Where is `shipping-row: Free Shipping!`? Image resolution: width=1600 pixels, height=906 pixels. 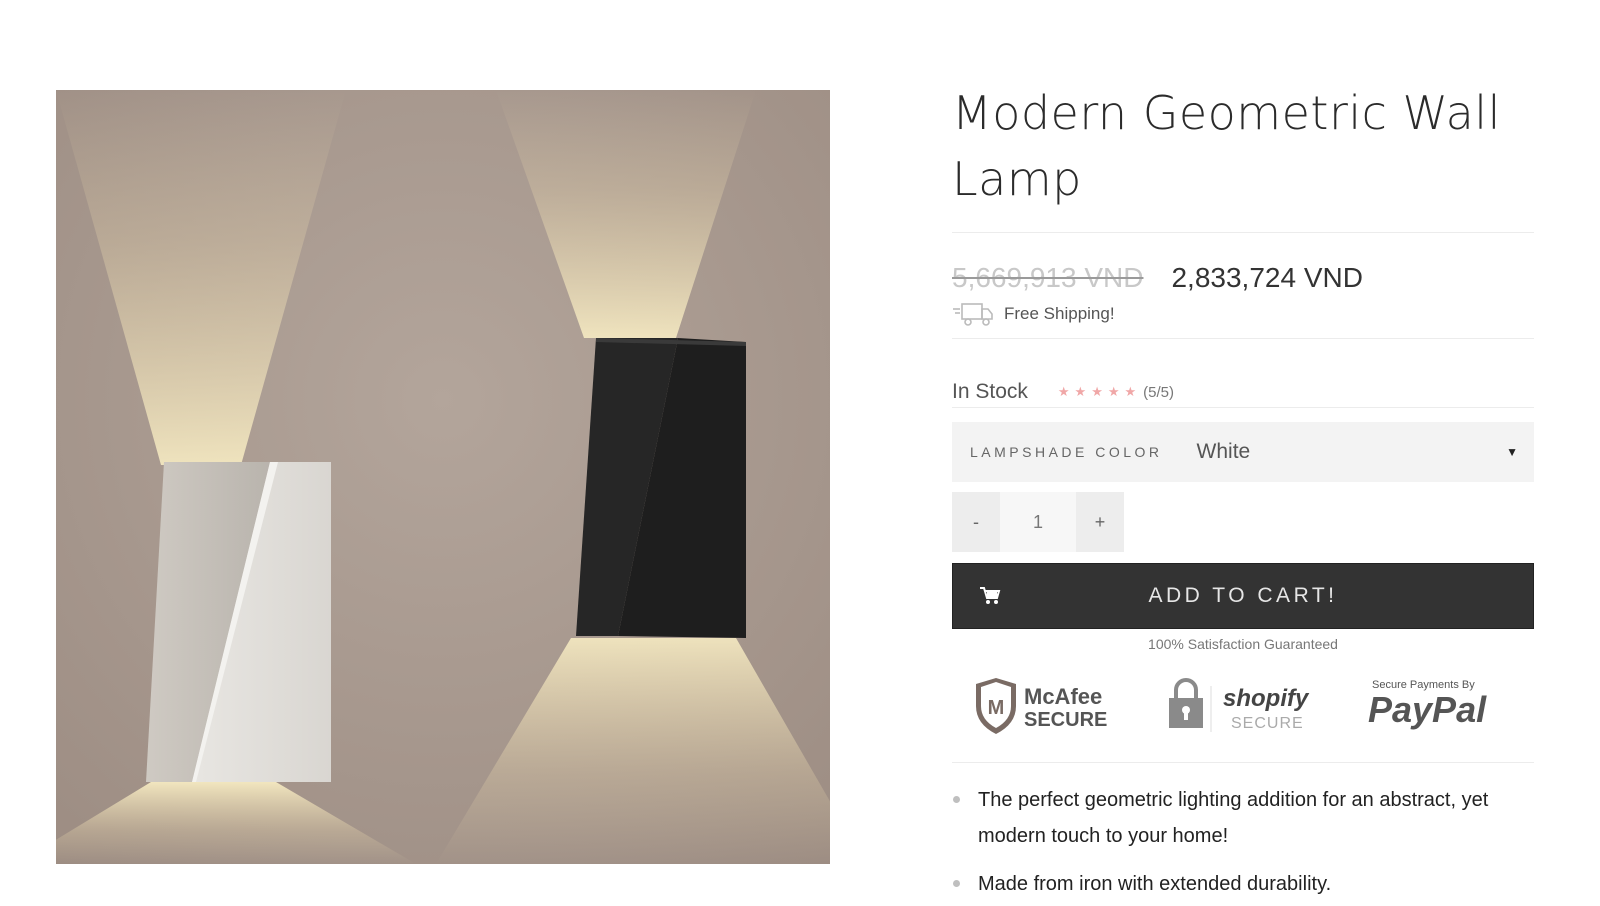 shipping-row: Free Shipping! is located at coordinates (1033, 314).